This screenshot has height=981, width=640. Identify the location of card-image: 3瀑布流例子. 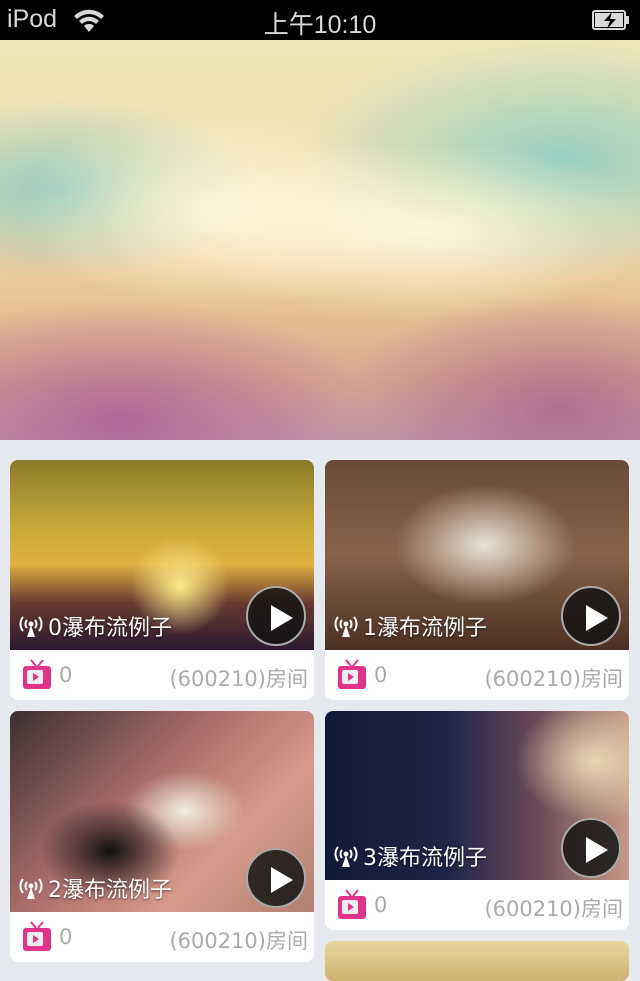
(477, 795).